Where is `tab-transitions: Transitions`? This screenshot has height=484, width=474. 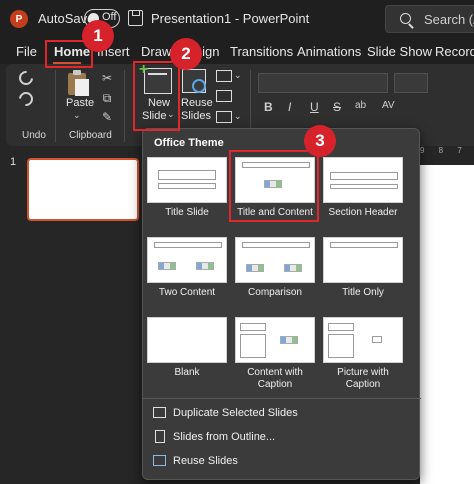 tab-transitions: Transitions is located at coordinates (261, 51).